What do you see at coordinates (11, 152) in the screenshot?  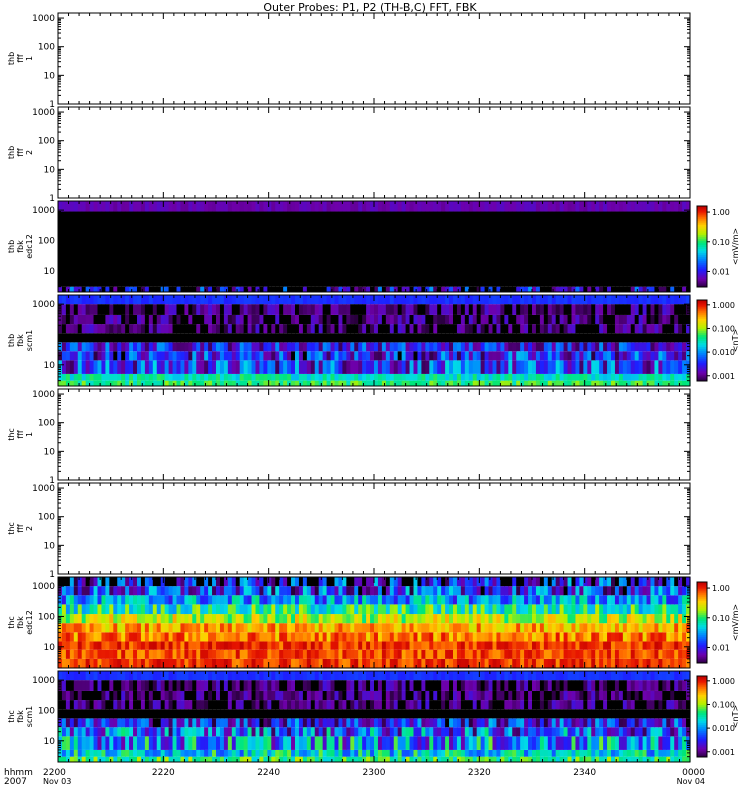 I see `y-axis-label-line: thb` at bounding box center [11, 152].